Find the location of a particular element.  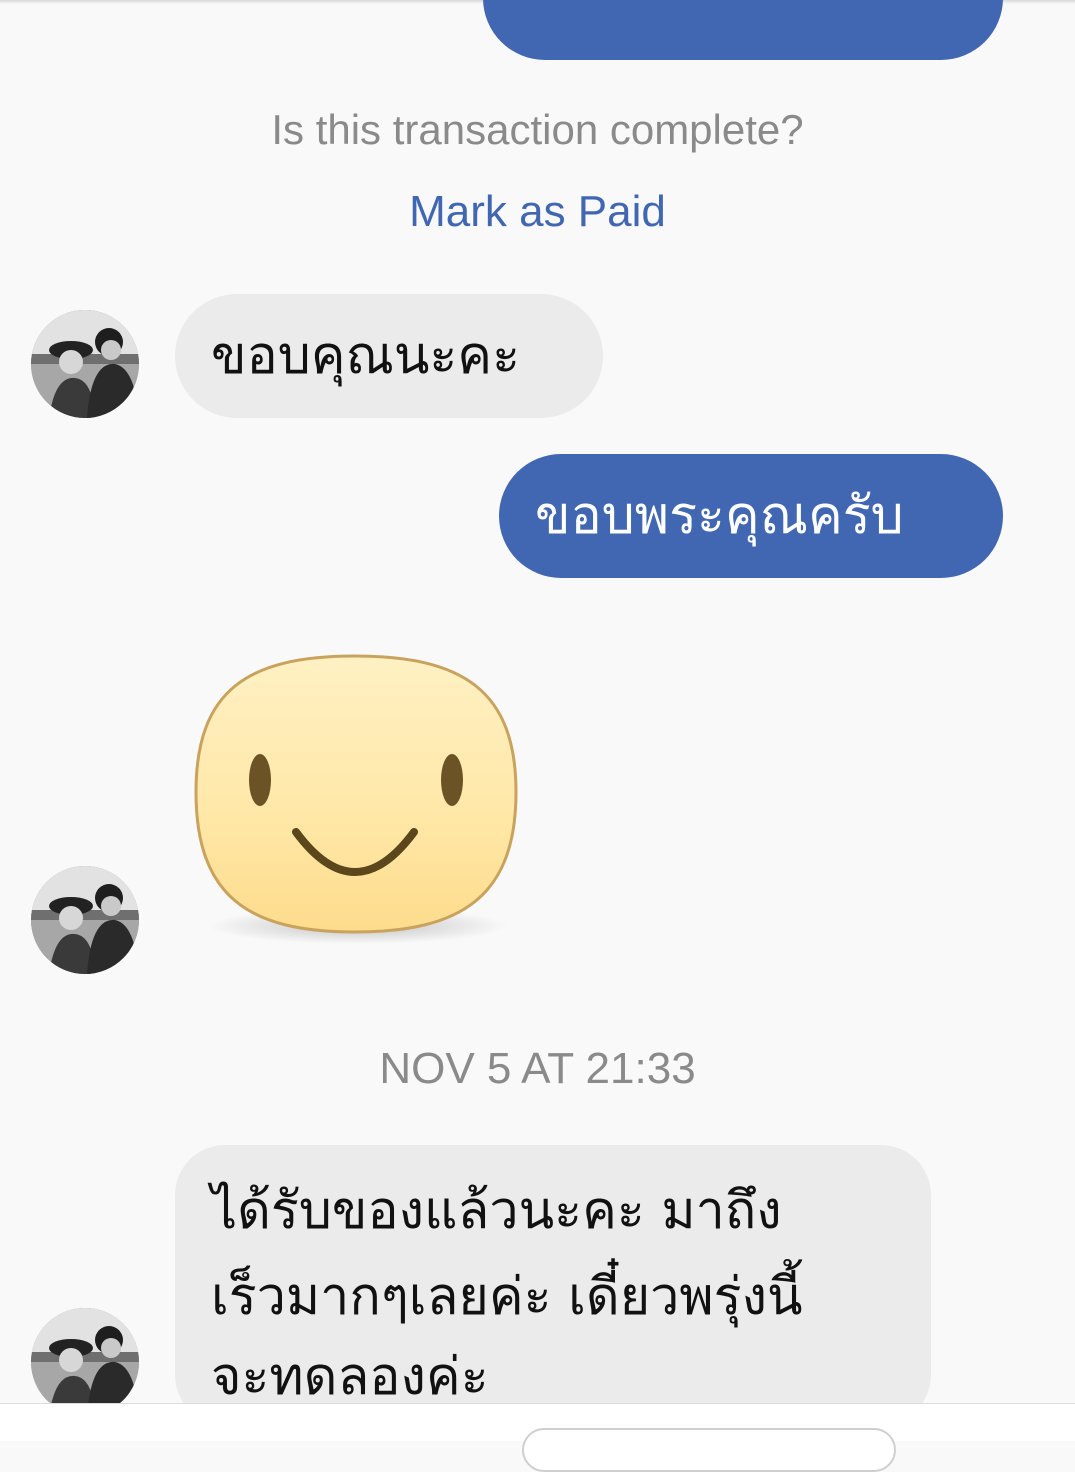

message-line: จะทดลองค่ะ is located at coordinates (350, 1377).